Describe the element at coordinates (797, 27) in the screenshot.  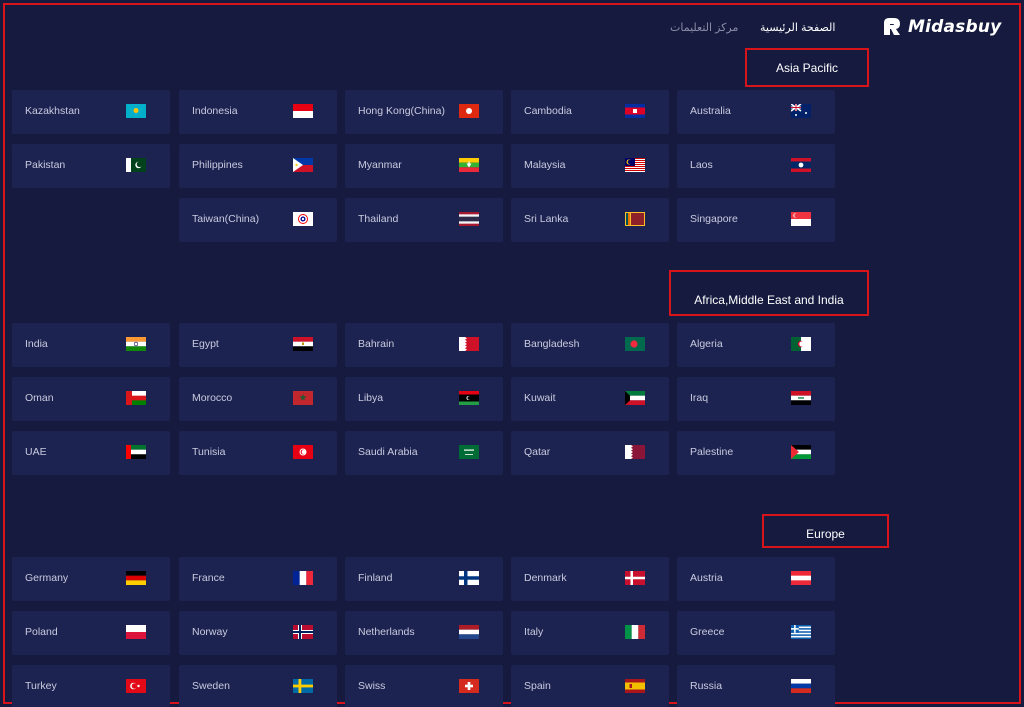
I see `nav-home-link: الصفحة الرئيسية` at that location.